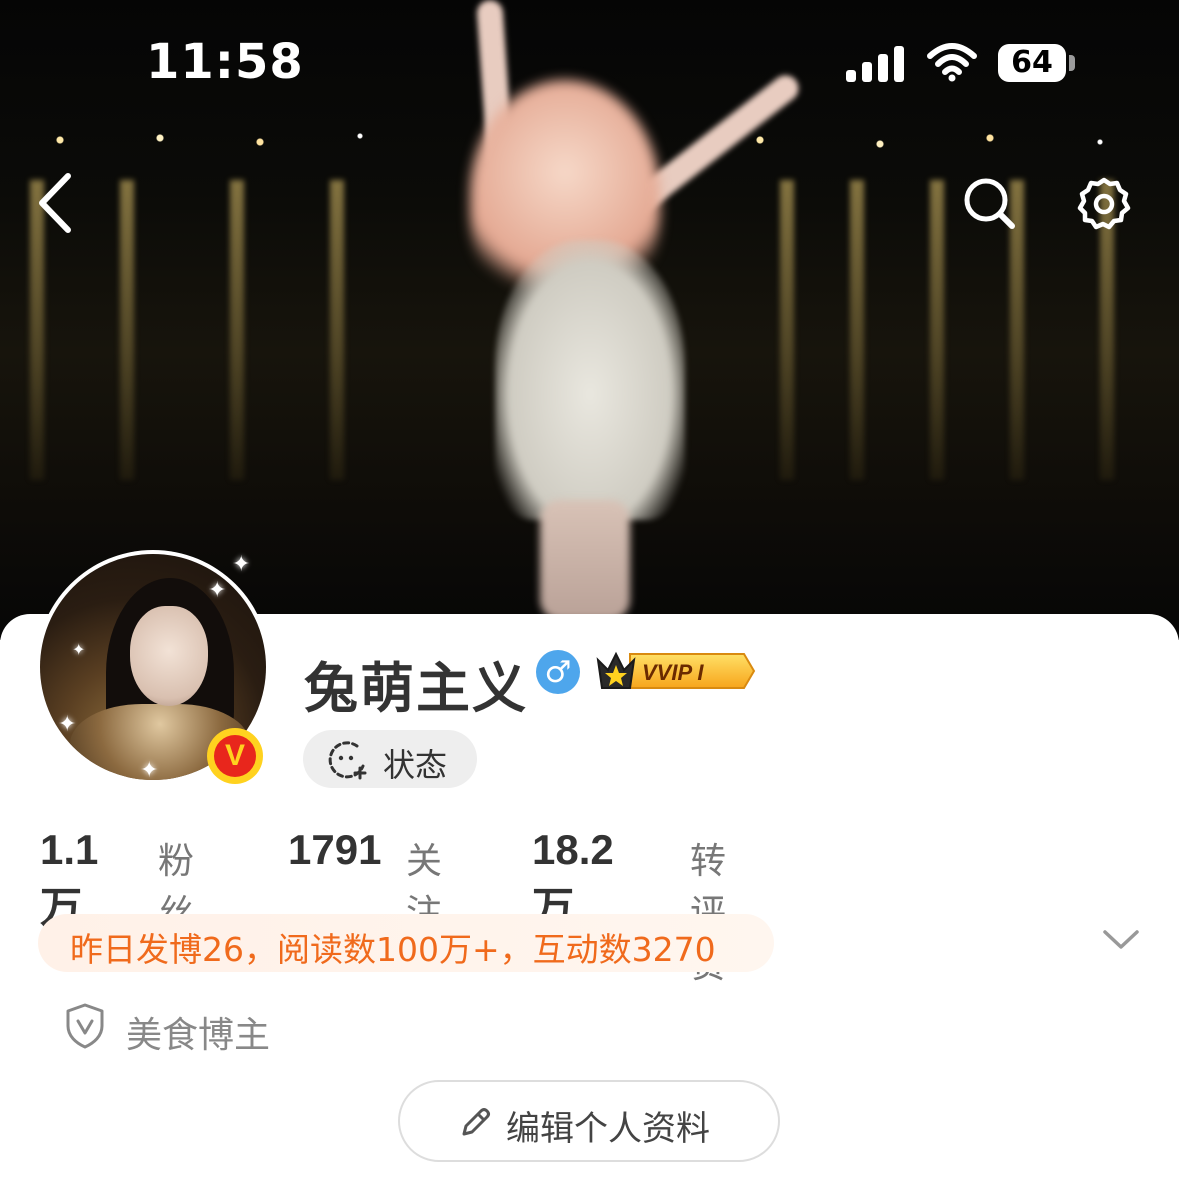 Image resolution: width=1179 pixels, height=1202 pixels. What do you see at coordinates (875, 64) in the screenshot?
I see `cellular-signal-icon` at bounding box center [875, 64].